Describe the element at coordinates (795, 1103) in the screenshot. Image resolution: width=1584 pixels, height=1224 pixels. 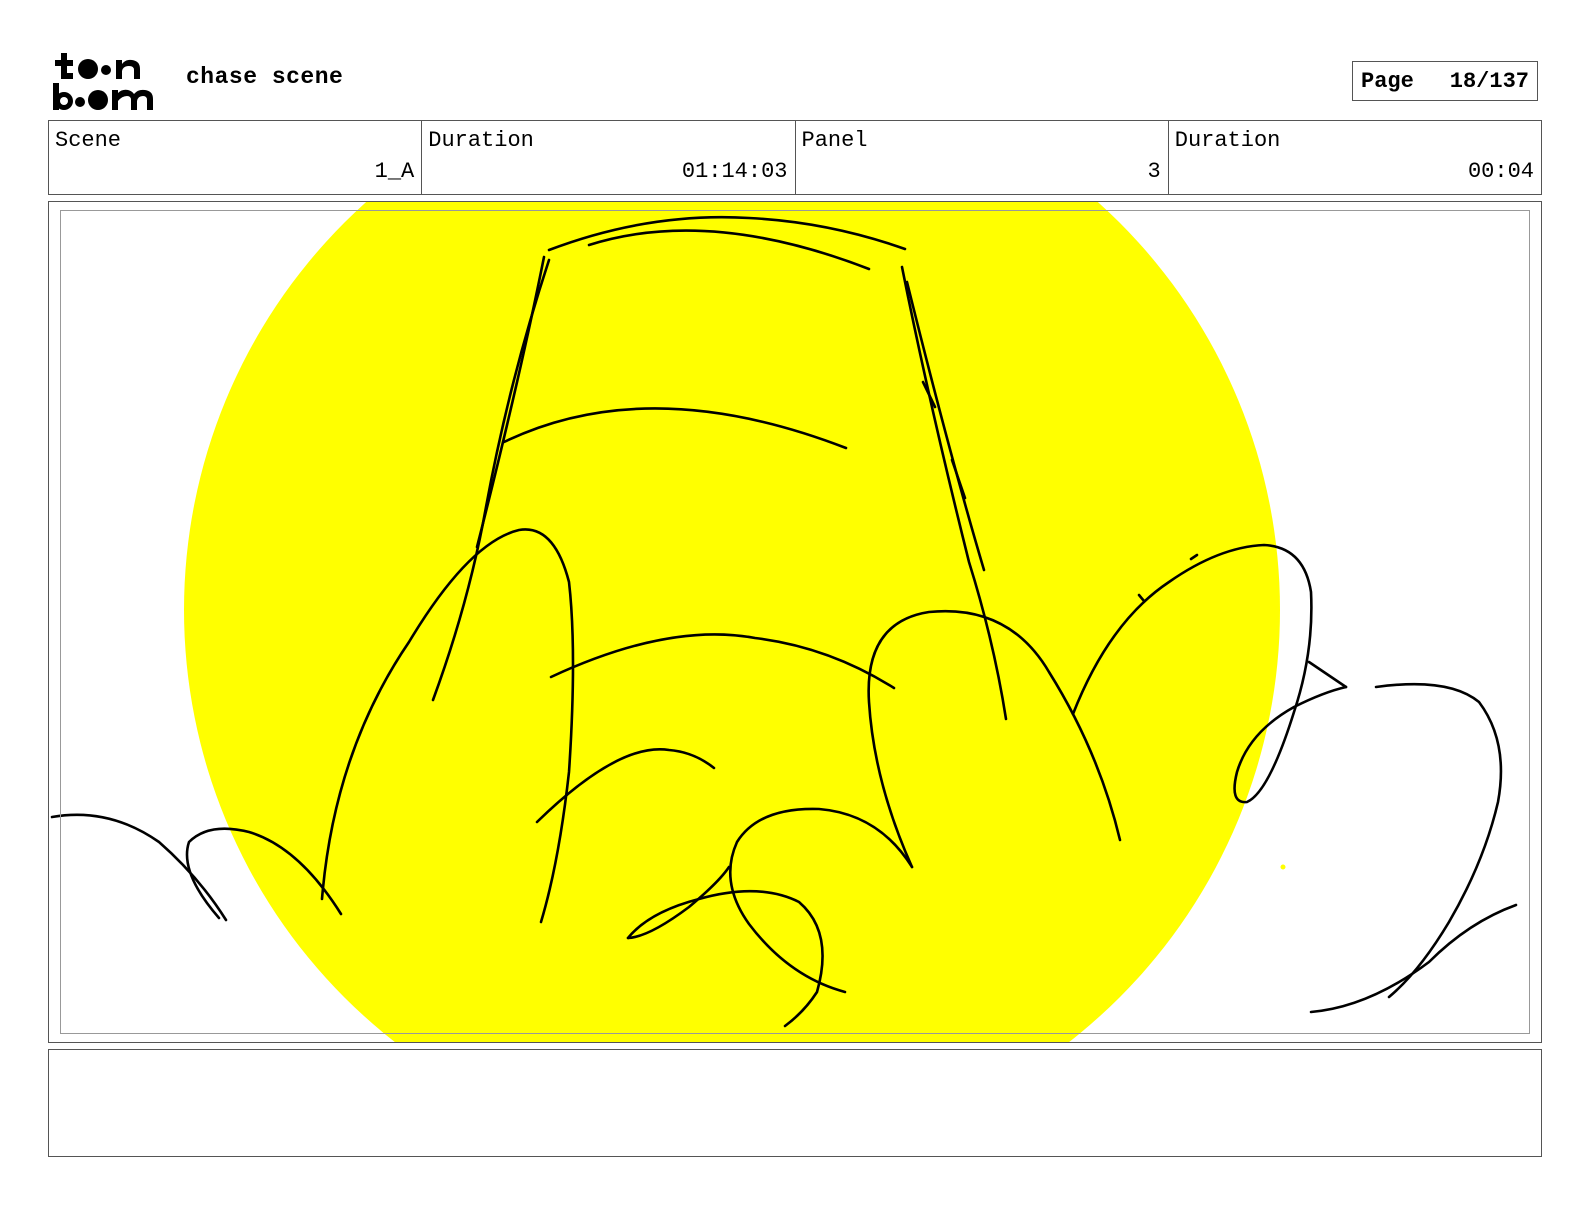
I see `panel-notes-box` at that location.